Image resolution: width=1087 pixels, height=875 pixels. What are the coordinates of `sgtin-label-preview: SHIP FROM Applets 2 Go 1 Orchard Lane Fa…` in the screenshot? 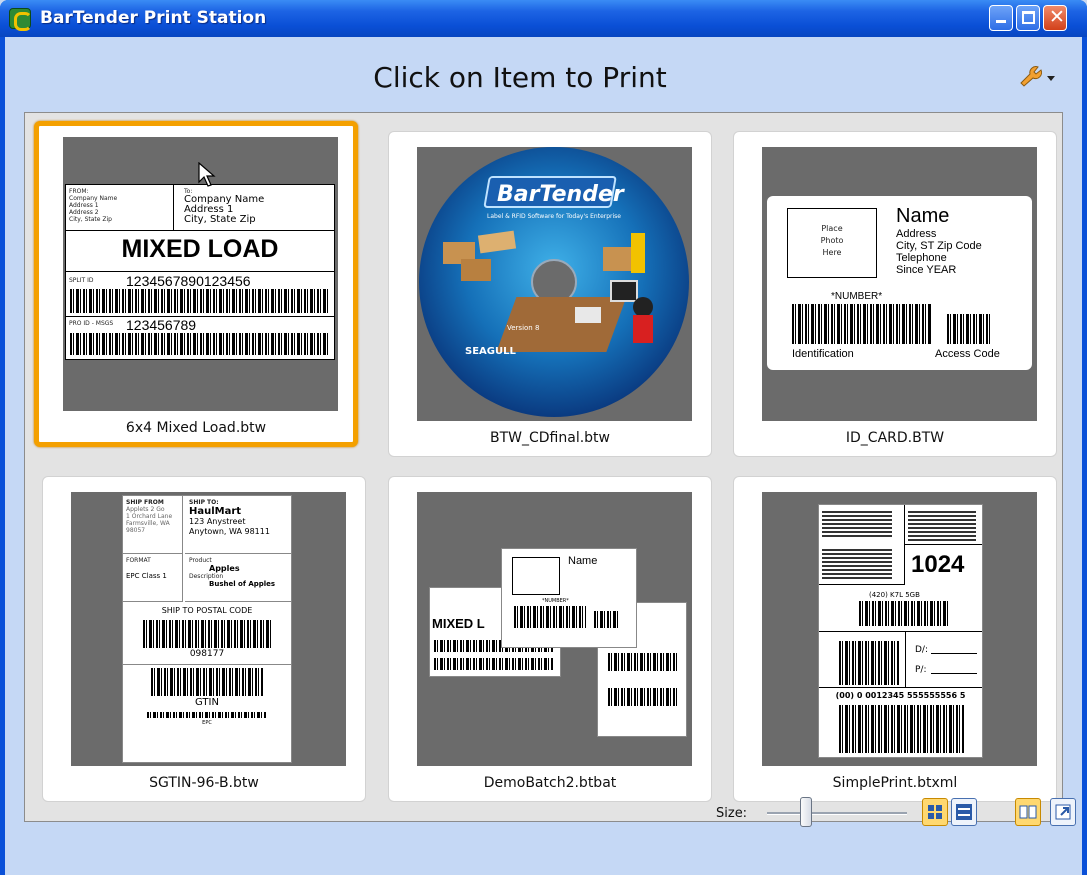 It's located at (207, 629).